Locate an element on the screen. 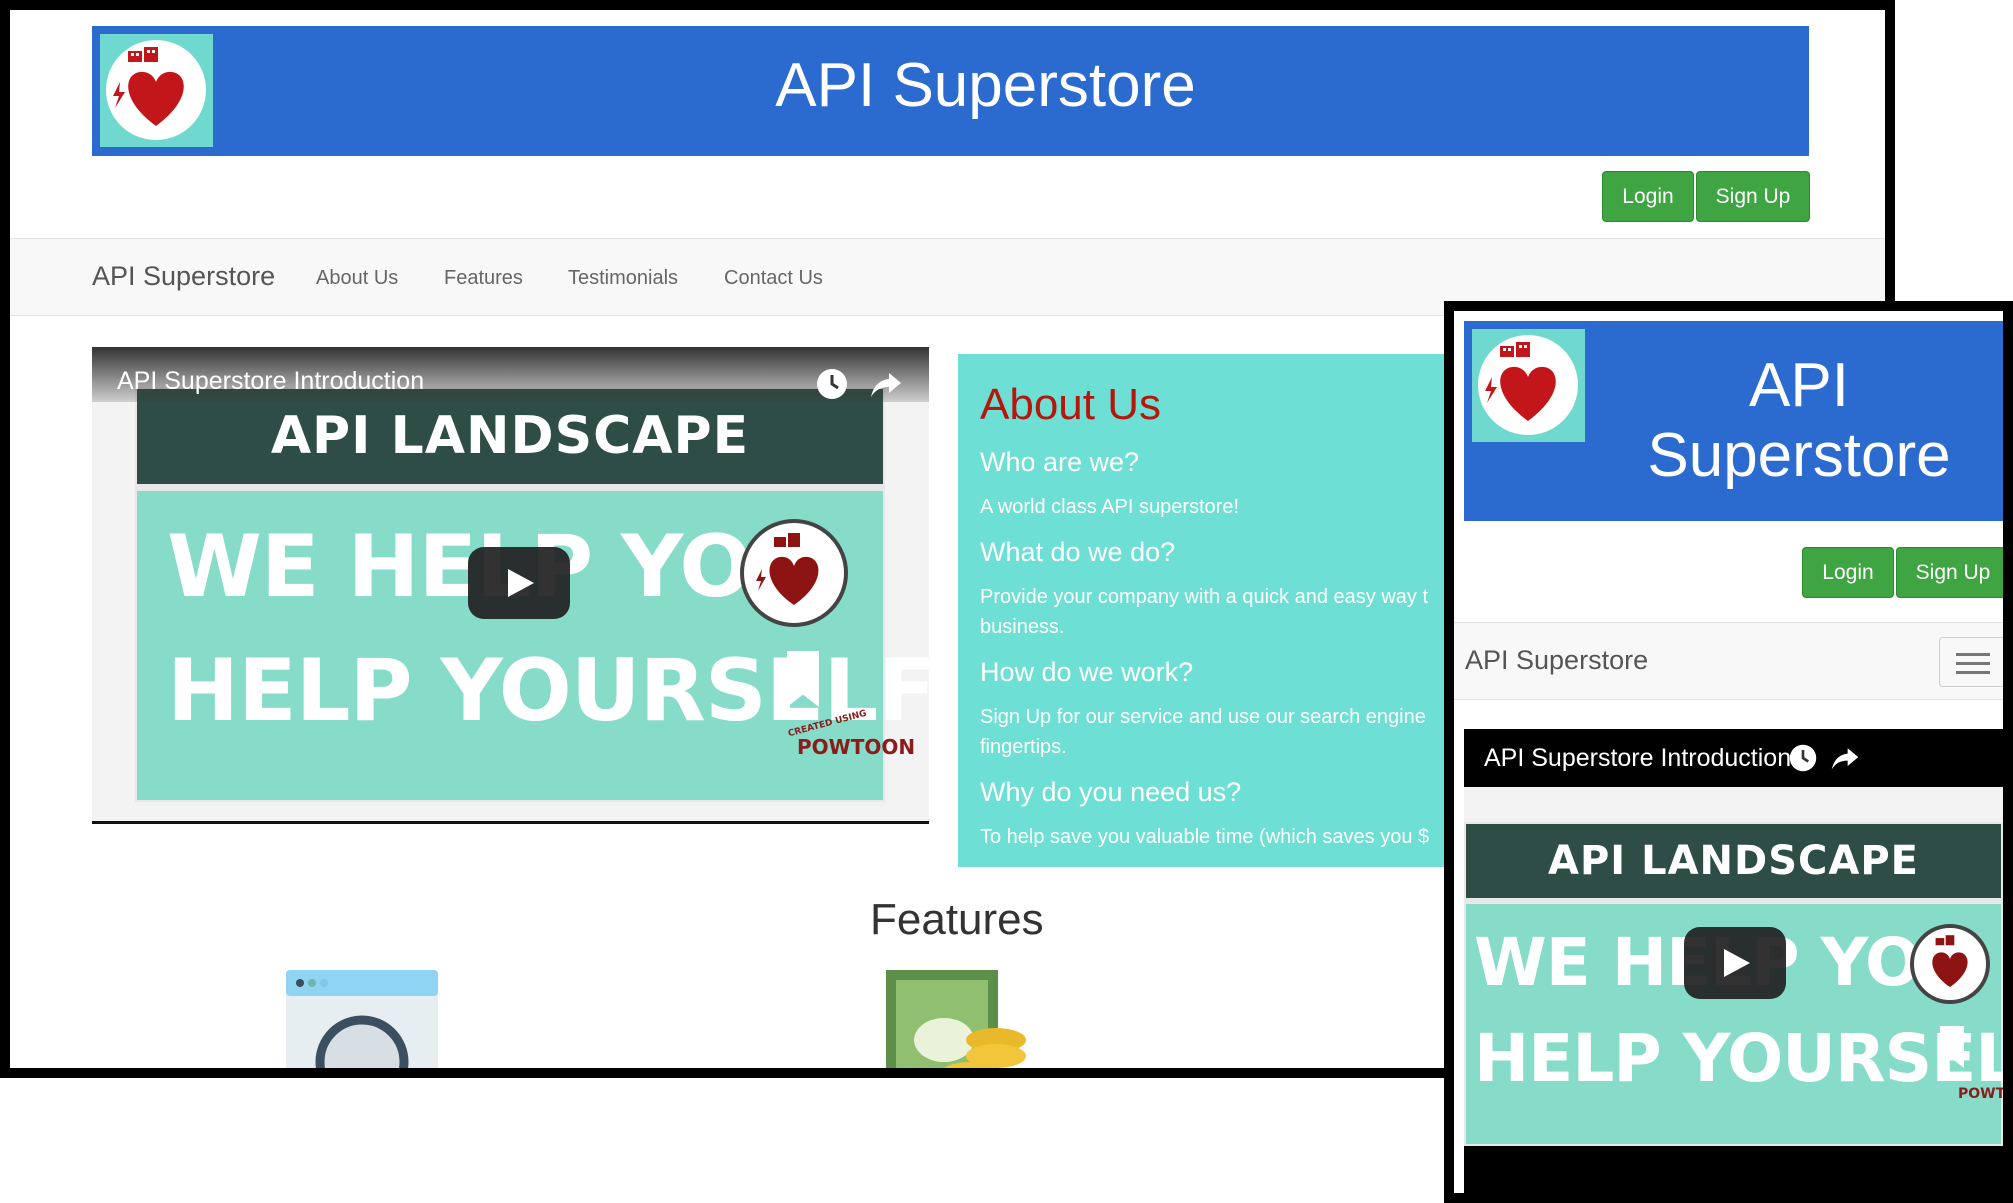 The width and height of the screenshot is (2013, 1203). mobile-signup-button: Sign Up is located at coordinates (1949, 572).